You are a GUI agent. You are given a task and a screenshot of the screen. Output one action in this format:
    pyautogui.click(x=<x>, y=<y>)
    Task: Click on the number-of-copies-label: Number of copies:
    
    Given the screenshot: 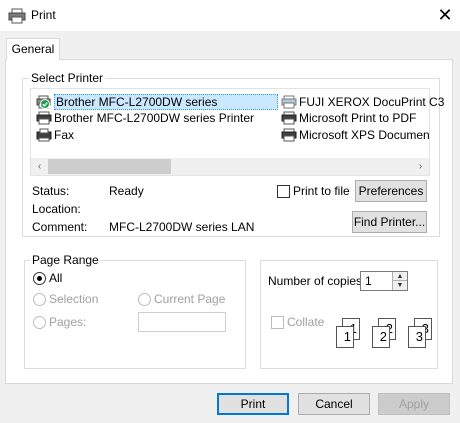 What is the action you would take?
    pyautogui.click(x=317, y=281)
    